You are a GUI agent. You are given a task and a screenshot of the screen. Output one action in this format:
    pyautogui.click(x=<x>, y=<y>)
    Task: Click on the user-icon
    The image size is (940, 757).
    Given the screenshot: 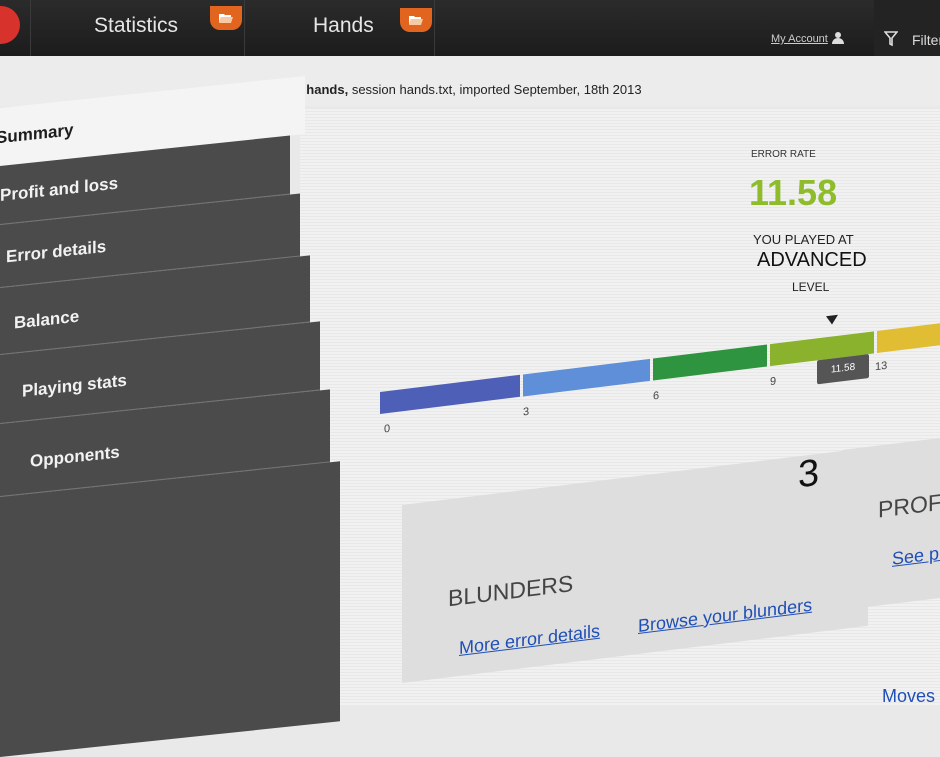 What is the action you would take?
    pyautogui.click(x=838, y=38)
    